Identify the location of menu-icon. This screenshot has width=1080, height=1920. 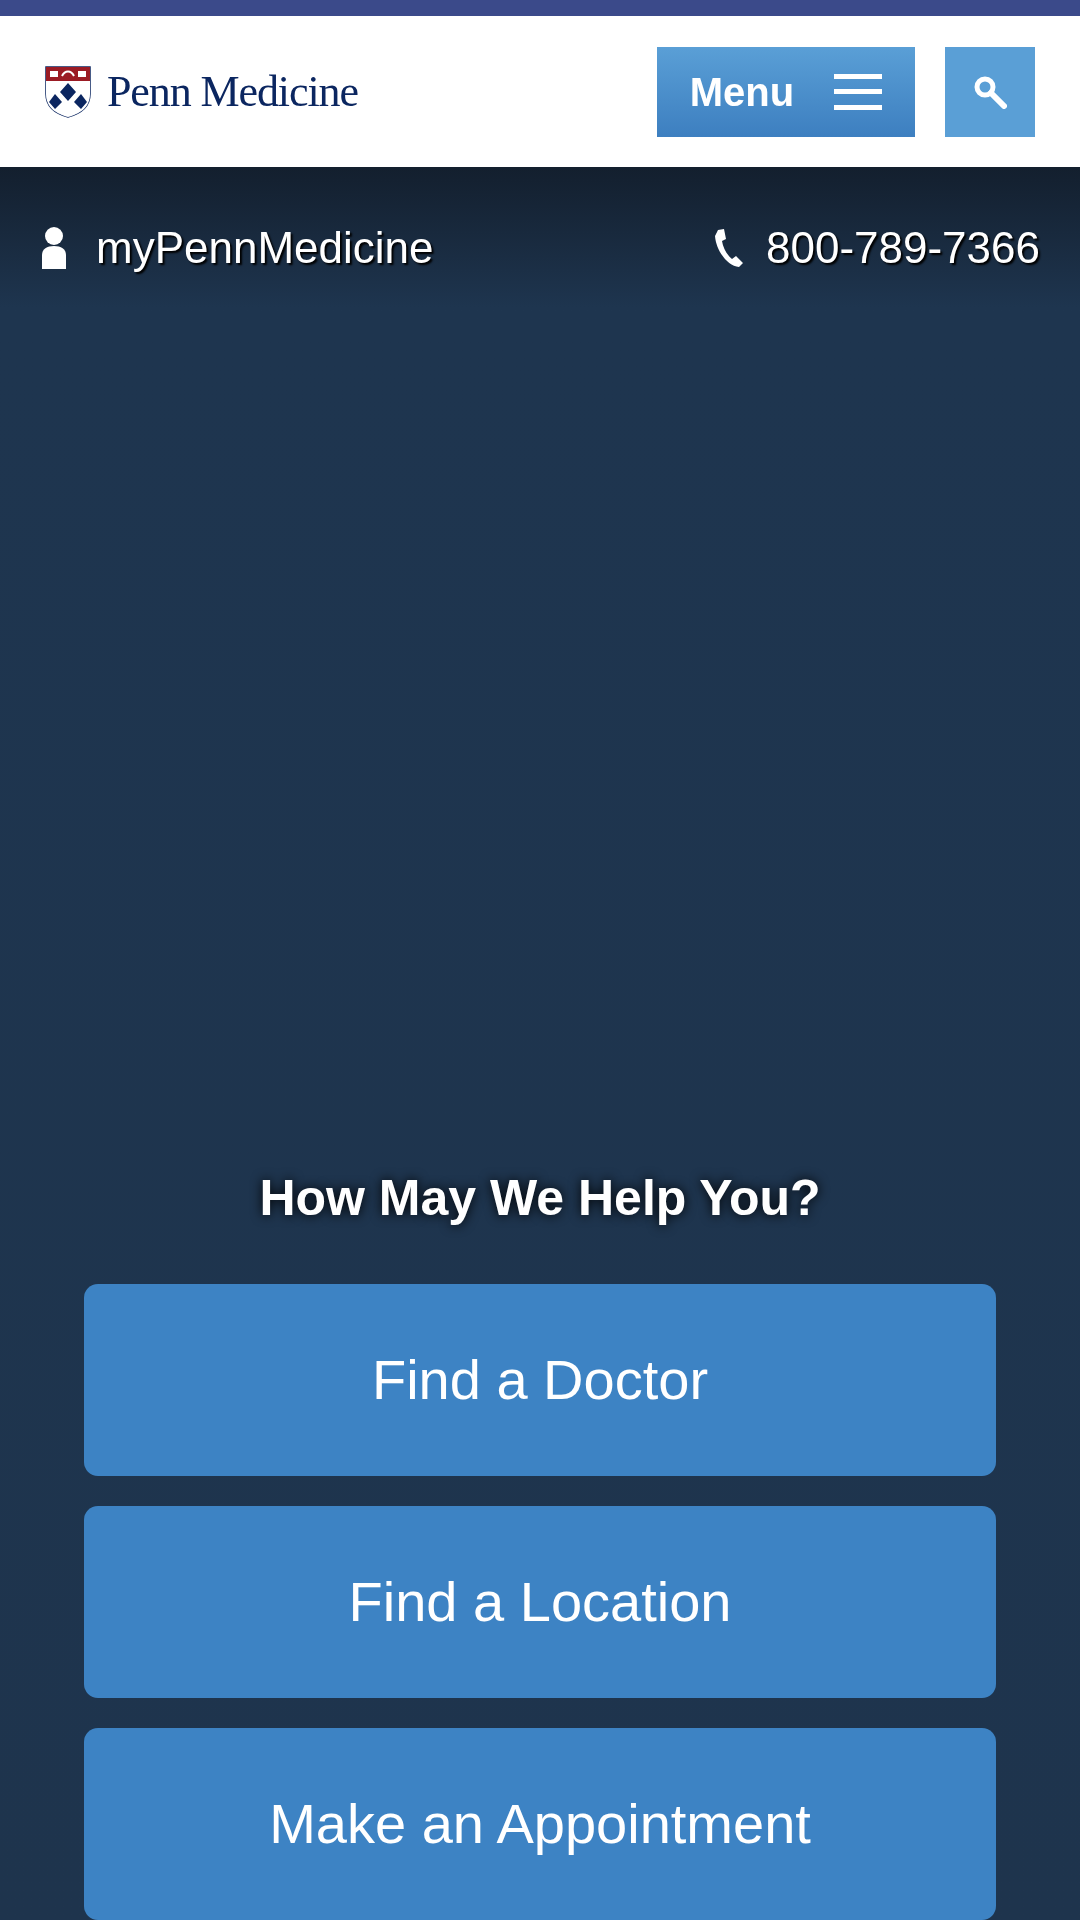
(858, 91).